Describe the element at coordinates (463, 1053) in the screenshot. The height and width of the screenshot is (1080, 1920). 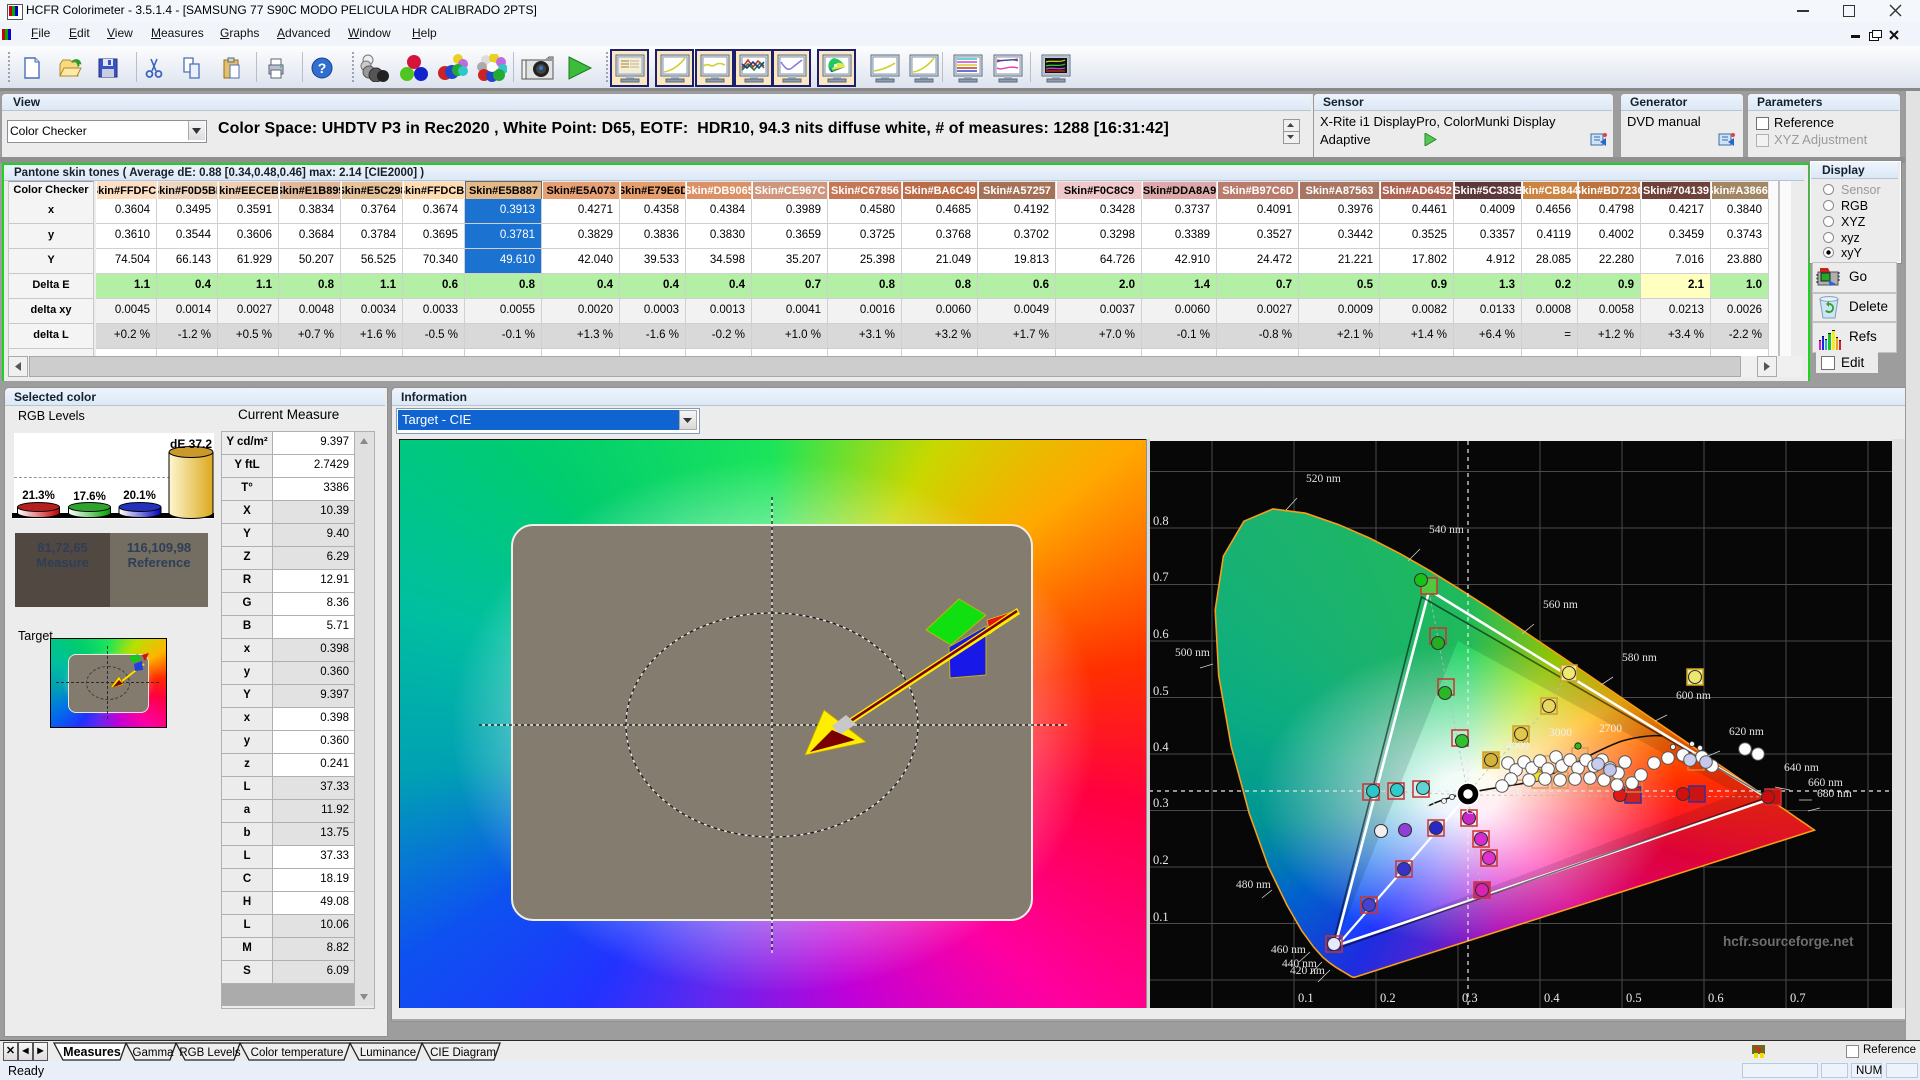
I see `svg-text: CIE Diagram` at that location.